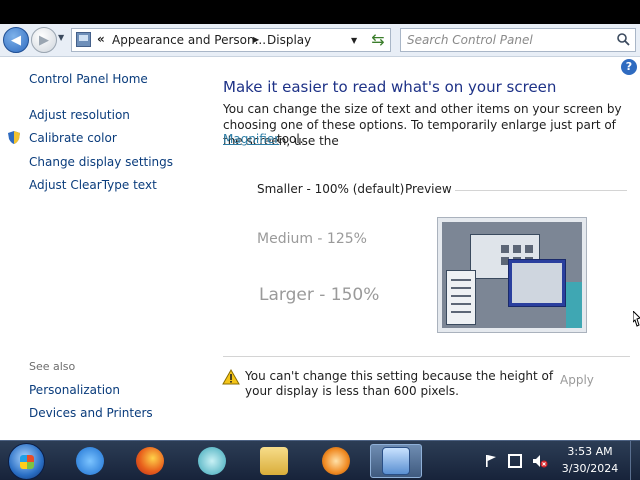 The width and height of the screenshot is (640, 480). What do you see at coordinates (354, 40) in the screenshot?
I see `address-dropdown-icon: ▼` at bounding box center [354, 40].